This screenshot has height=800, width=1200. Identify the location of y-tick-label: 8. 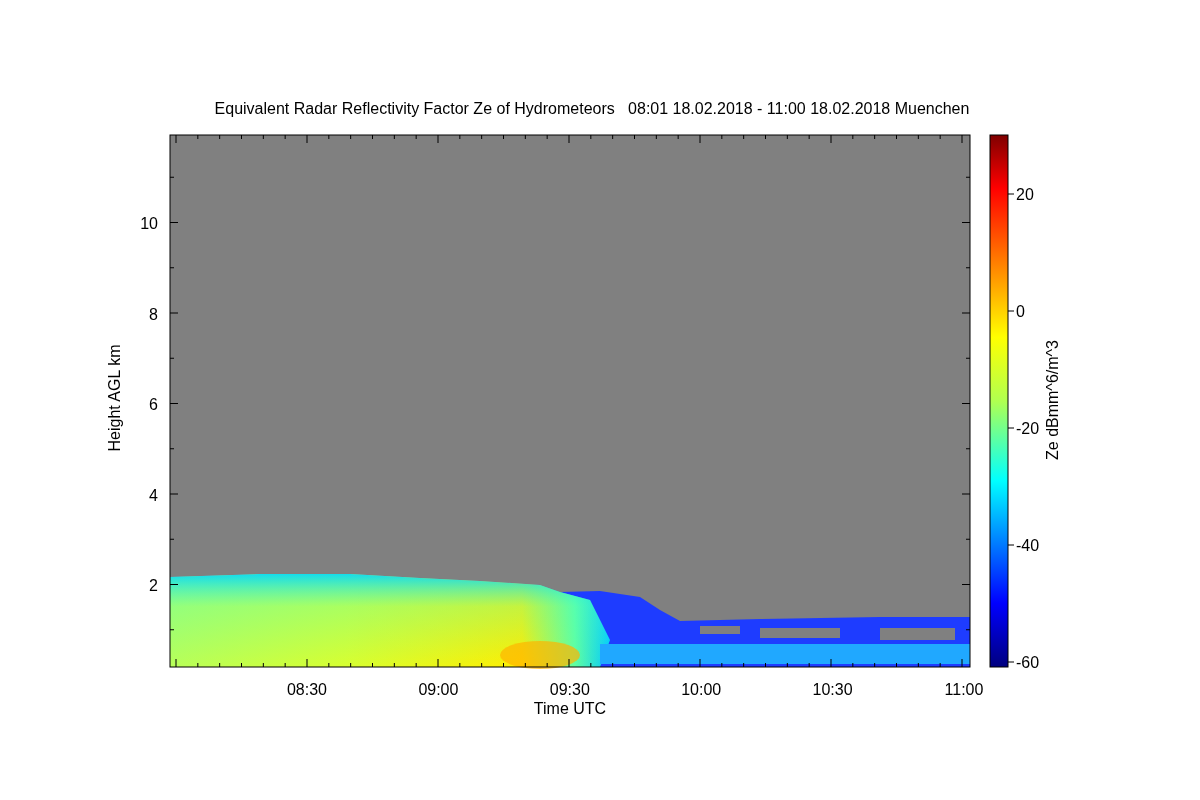
(153, 314).